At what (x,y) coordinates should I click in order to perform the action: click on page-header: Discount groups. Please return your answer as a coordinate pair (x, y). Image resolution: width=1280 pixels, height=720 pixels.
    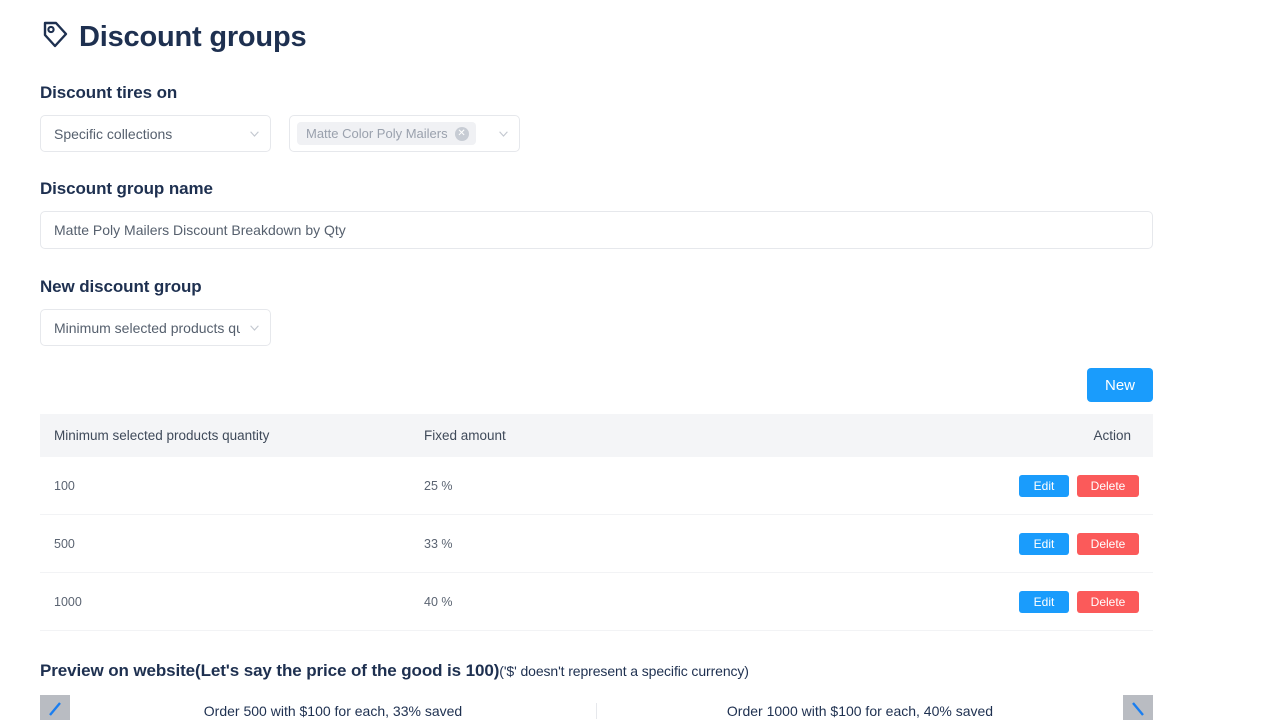
    Looking at the image, I should click on (640, 27).